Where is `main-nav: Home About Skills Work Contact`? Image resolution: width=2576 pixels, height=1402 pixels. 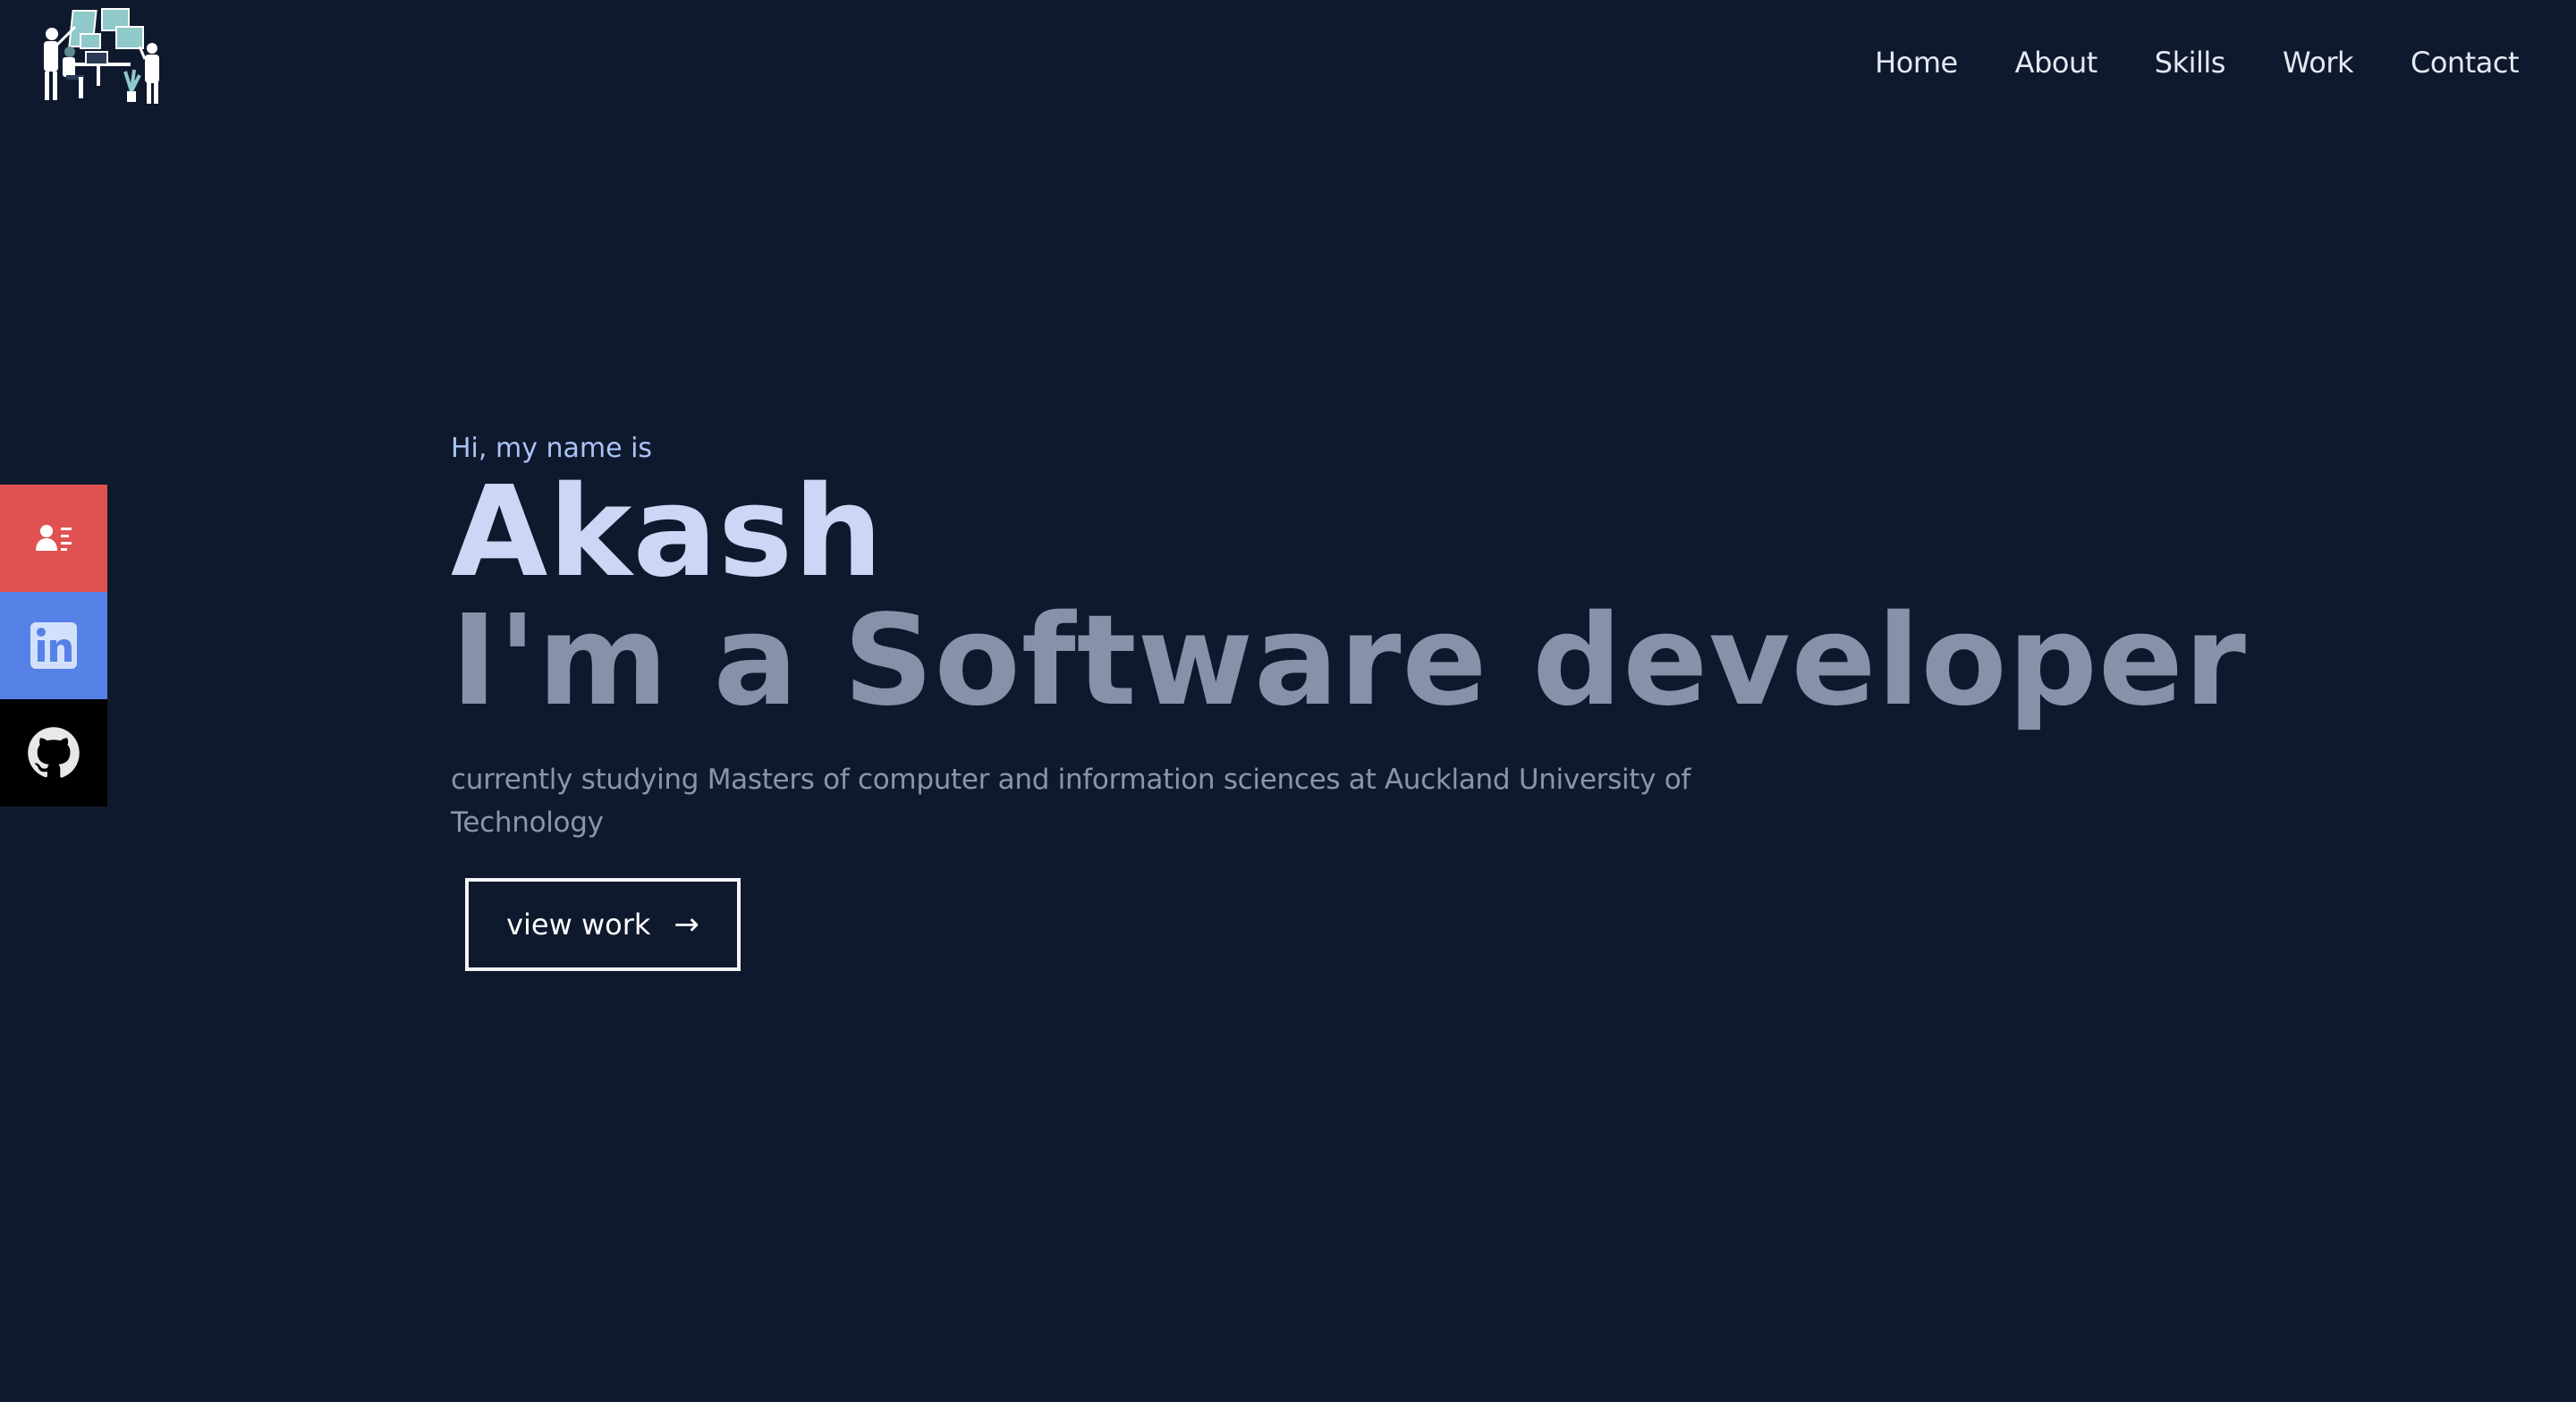
main-nav: Home About Skills Work Contact is located at coordinates (2168, 63).